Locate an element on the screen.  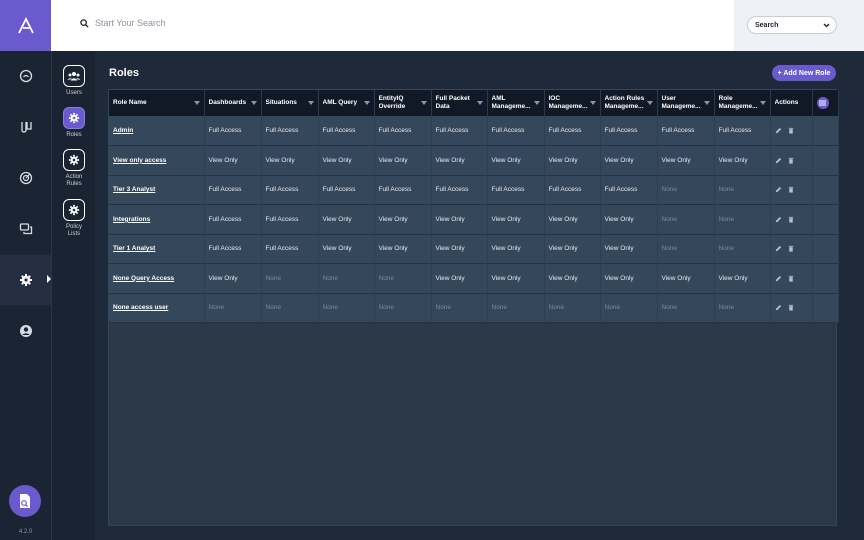
settings-subnav: Users Roles Action Rules Policy Lists is located at coordinates (73, 295).